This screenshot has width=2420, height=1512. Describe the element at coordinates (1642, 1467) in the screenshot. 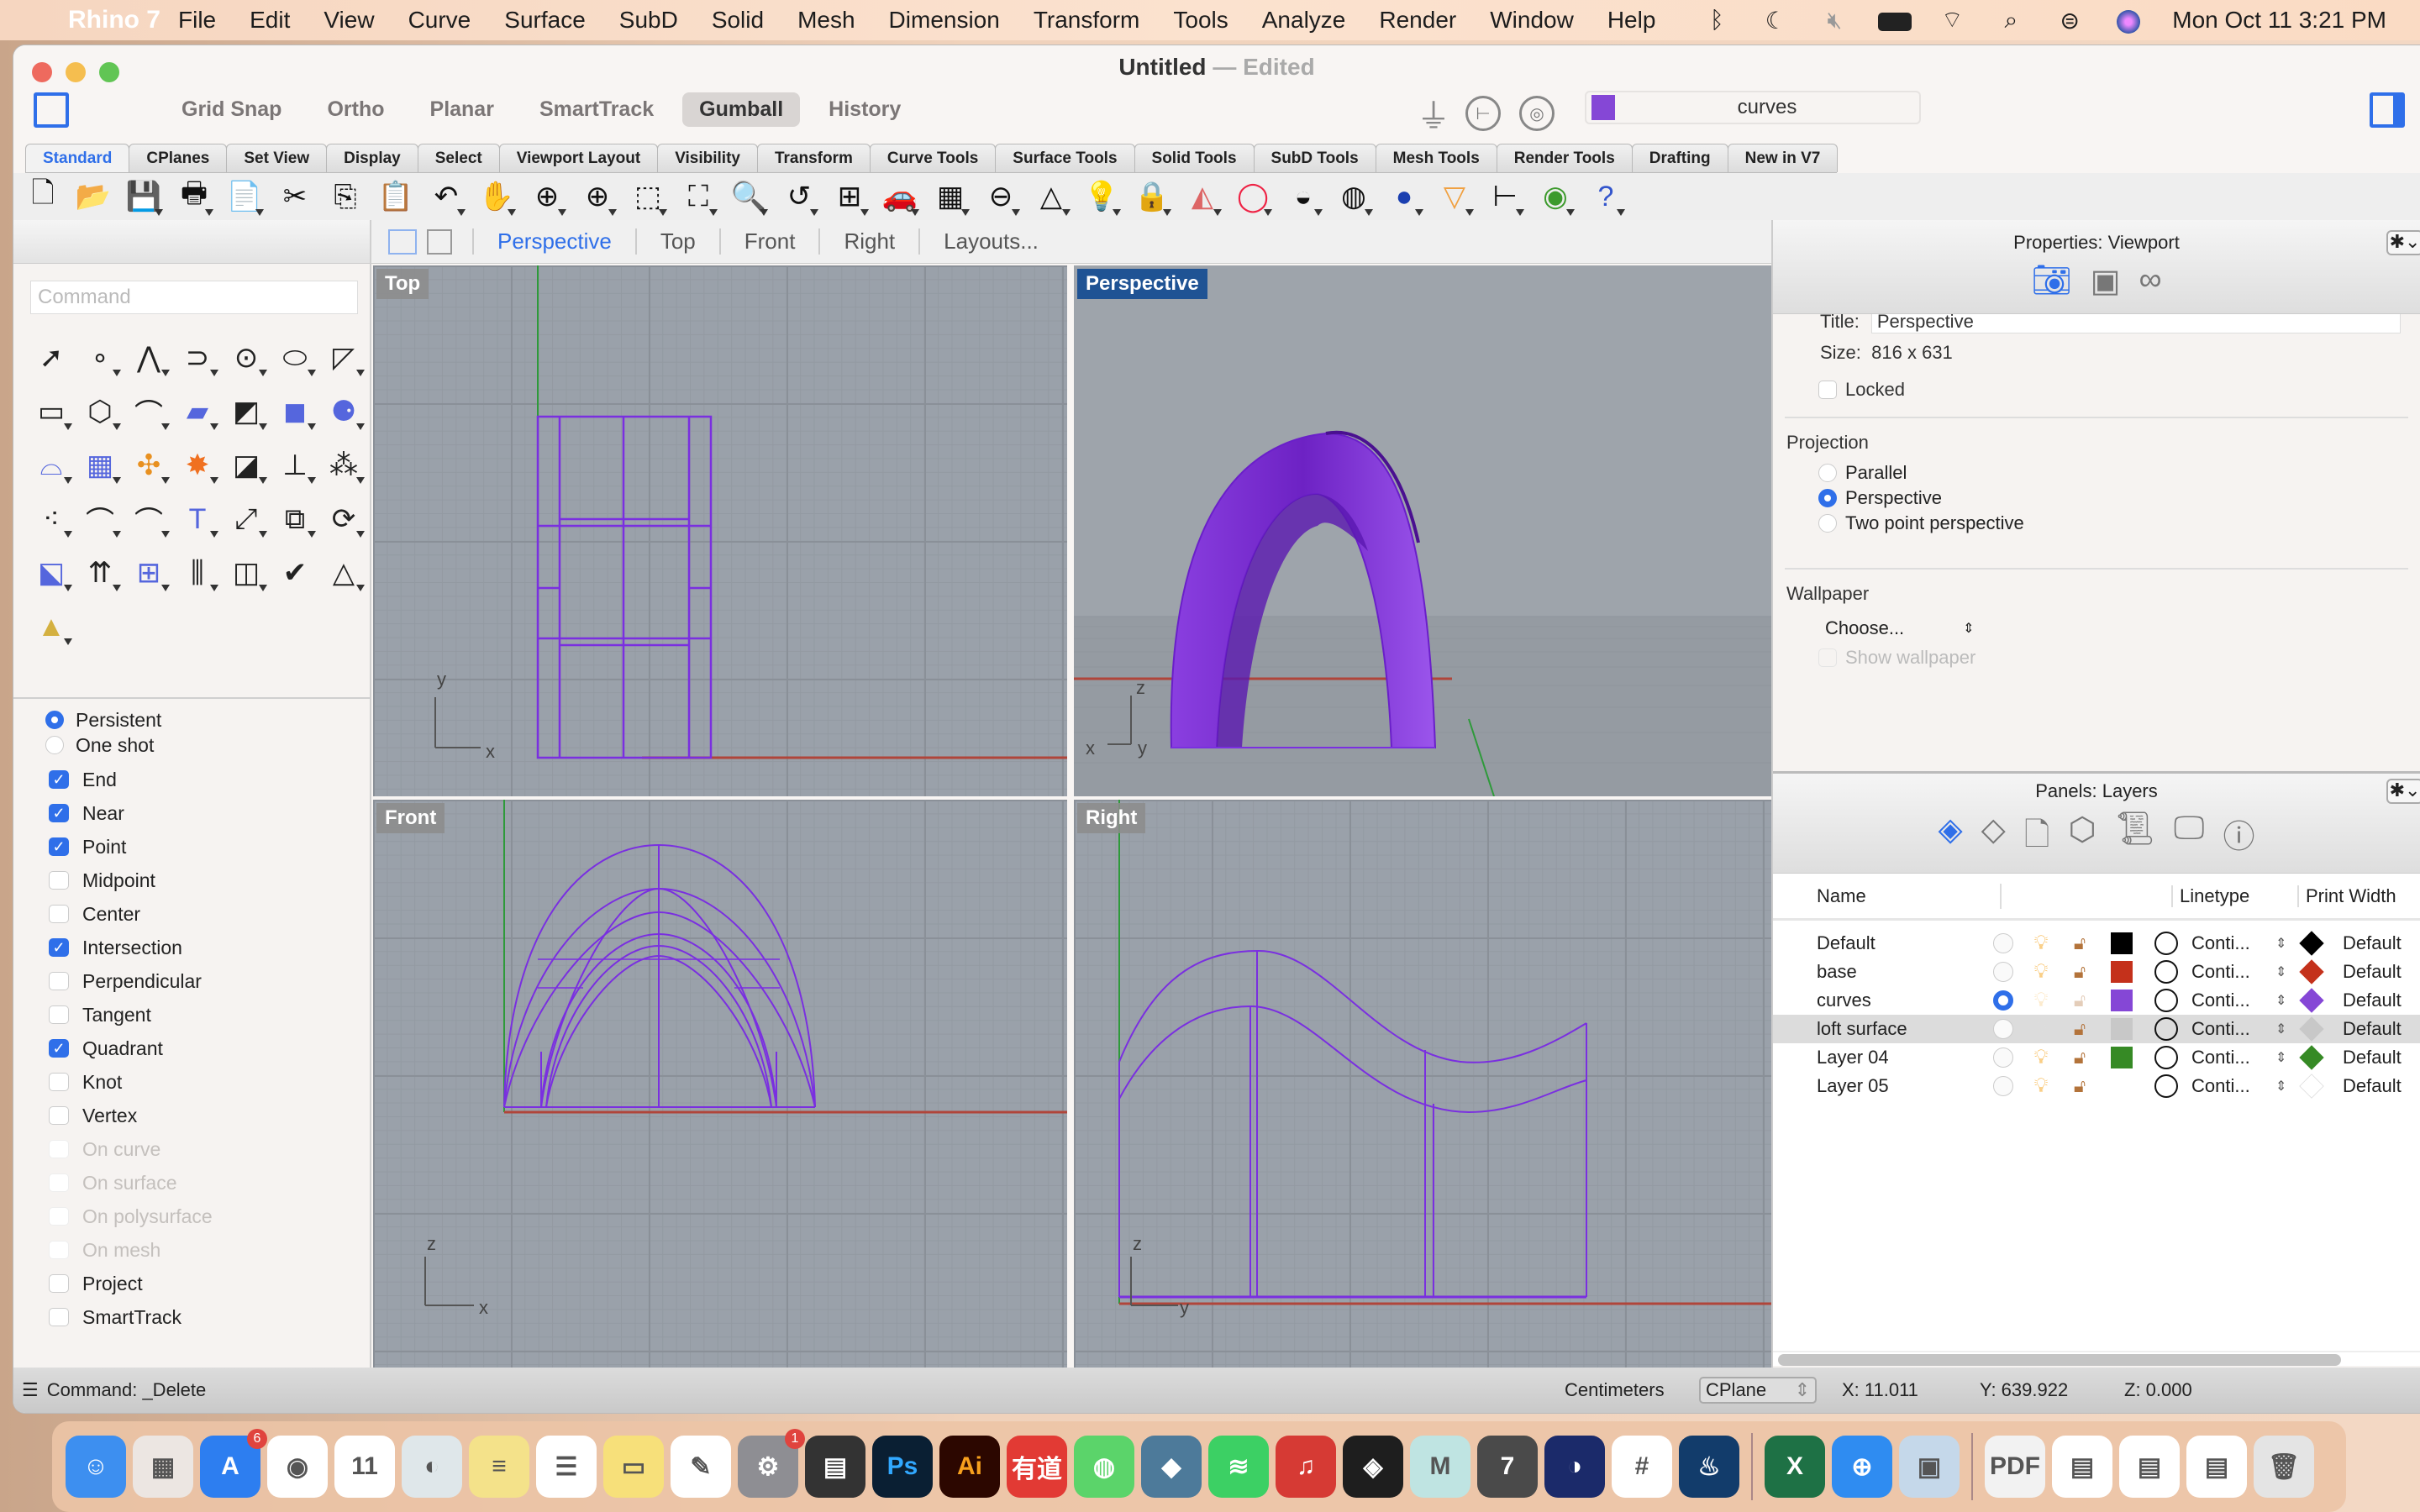

I see `dock-app-slack: #` at that location.